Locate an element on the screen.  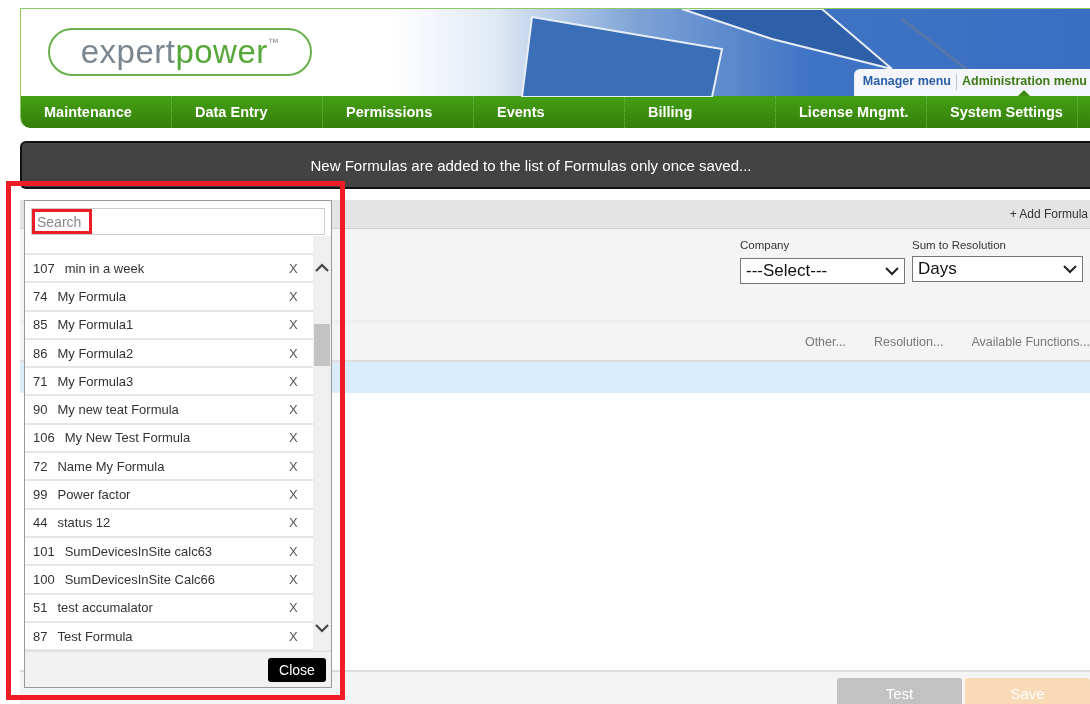
formula-name: SumDevicesInSite calc63 is located at coordinates (139, 551).